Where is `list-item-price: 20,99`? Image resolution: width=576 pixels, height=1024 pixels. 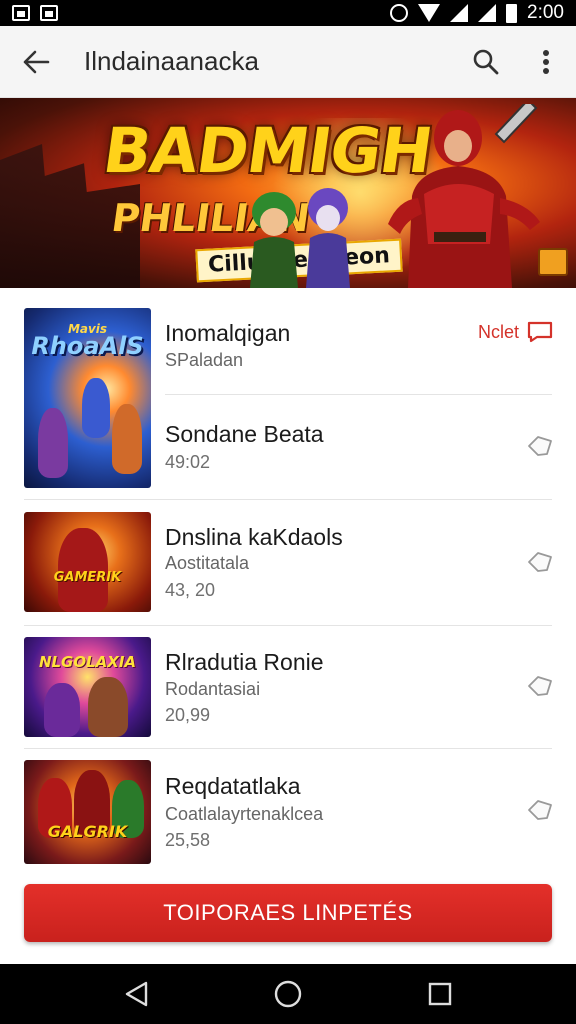 list-item-price: 20,99 is located at coordinates (188, 715).